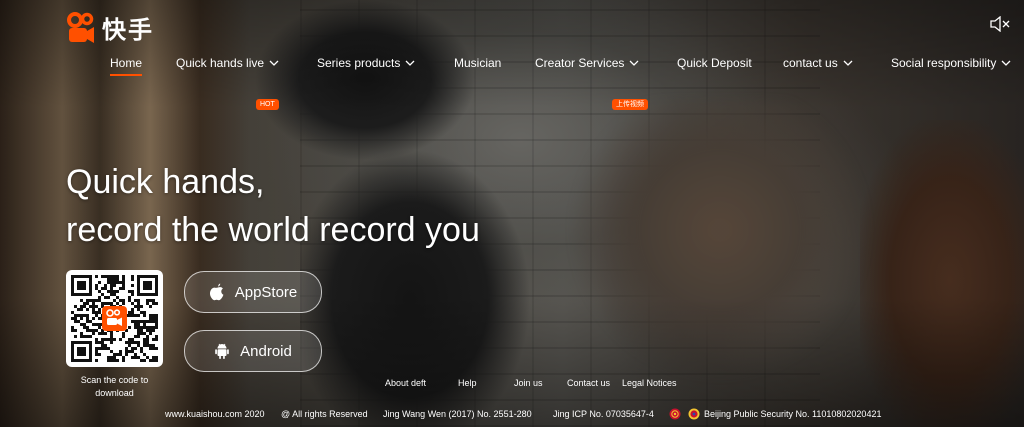  What do you see at coordinates (810, 63) in the screenshot?
I see `nav-label: contact us` at bounding box center [810, 63].